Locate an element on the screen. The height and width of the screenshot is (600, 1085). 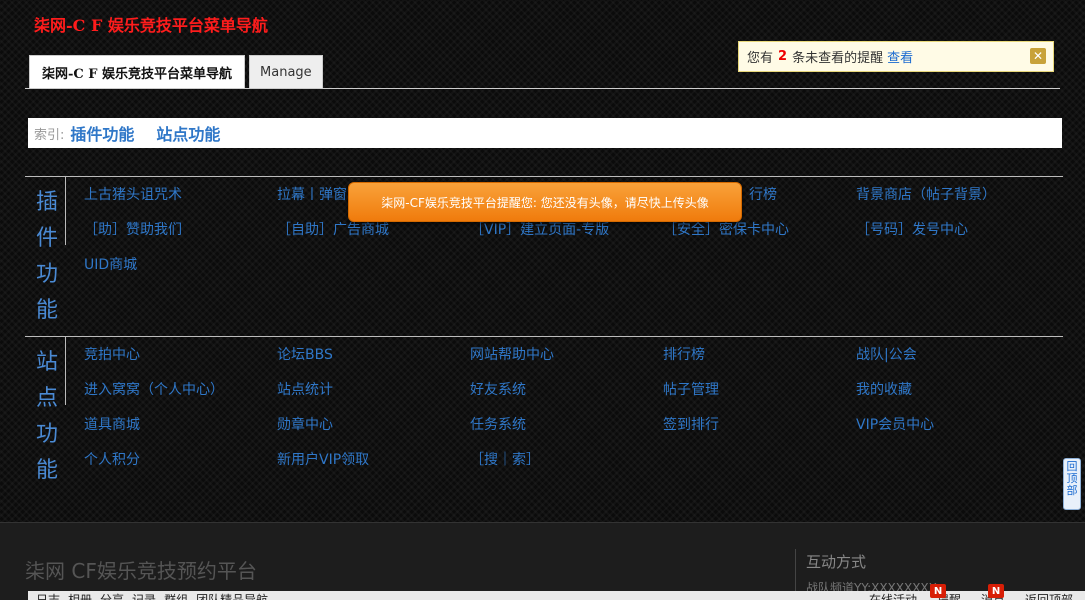
plugin-link: ［安全］密保卡中心 is located at coordinates (759, 230).